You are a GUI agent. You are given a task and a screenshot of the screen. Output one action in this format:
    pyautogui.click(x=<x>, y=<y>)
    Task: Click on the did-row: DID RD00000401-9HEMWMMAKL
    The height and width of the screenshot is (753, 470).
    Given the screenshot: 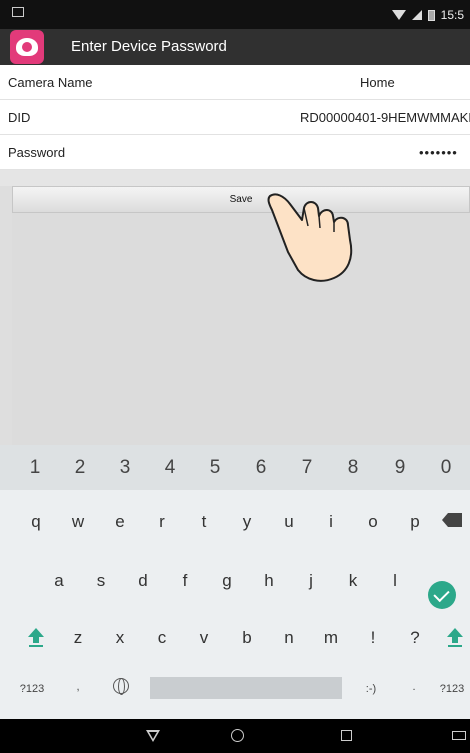 What is the action you would take?
    pyautogui.click(x=235, y=117)
    